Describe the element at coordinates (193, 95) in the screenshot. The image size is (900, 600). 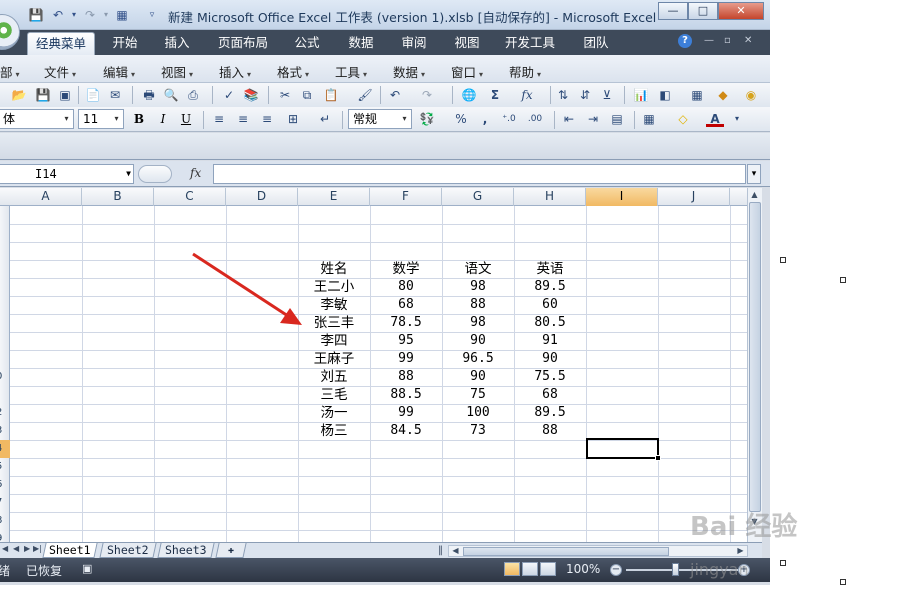
I see `page-setup-icon: ⎙` at that location.